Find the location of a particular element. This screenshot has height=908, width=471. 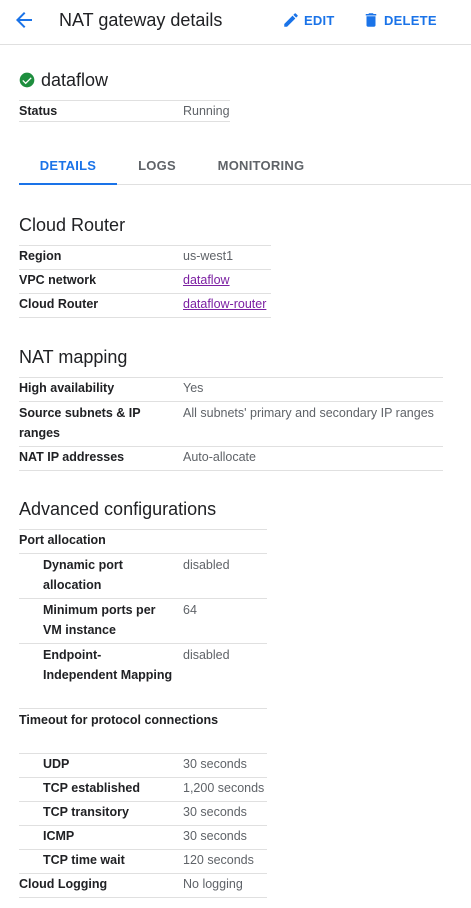

tab-monitoring: MONITORING is located at coordinates (261, 166).